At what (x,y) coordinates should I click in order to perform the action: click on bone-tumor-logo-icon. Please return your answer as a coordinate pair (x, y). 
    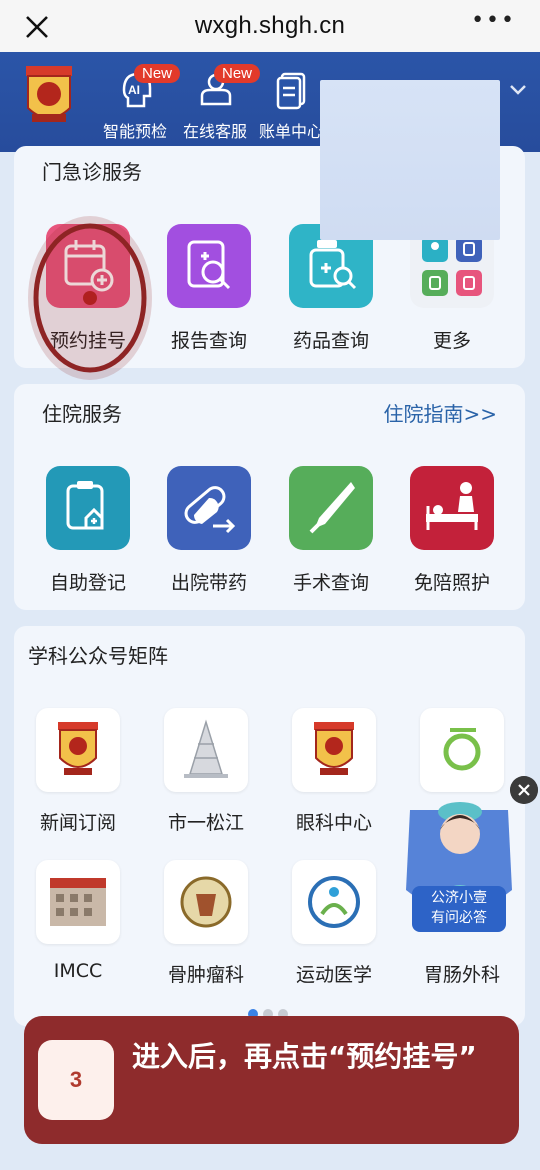
    Looking at the image, I should click on (206, 902).